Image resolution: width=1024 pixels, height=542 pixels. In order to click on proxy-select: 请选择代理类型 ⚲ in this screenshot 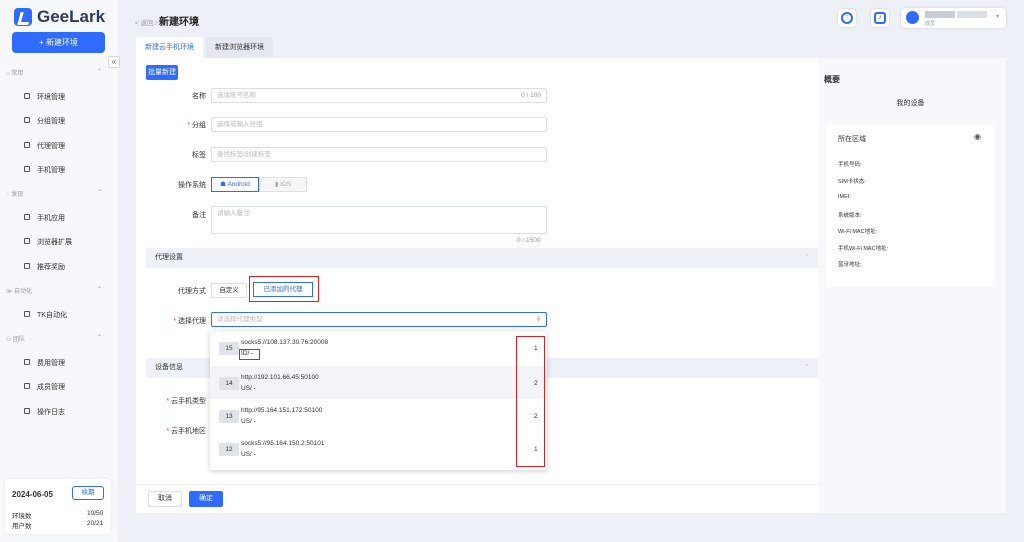, I will do `click(379, 319)`.